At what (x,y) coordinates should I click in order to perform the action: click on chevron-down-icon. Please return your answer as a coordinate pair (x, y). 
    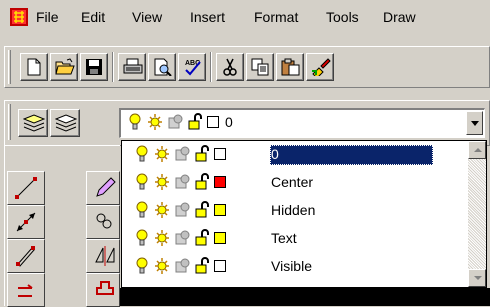
    Looking at the image, I should click on (475, 123).